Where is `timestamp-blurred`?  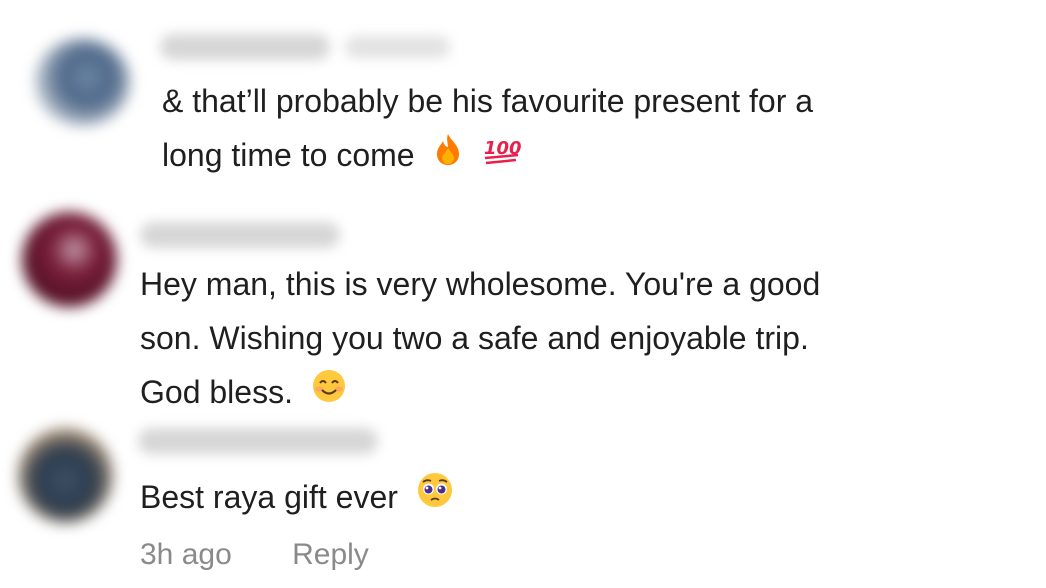
timestamp-blurred is located at coordinates (397, 47).